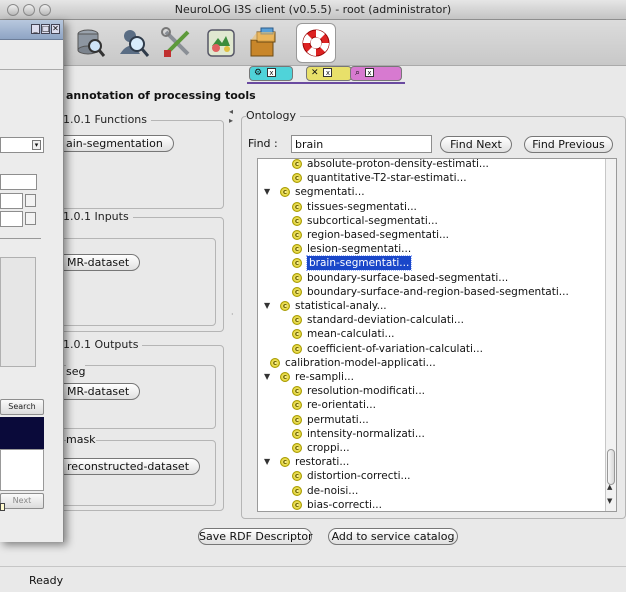  What do you see at coordinates (22, 433) in the screenshot?
I see `dialog-results-list` at bounding box center [22, 433].